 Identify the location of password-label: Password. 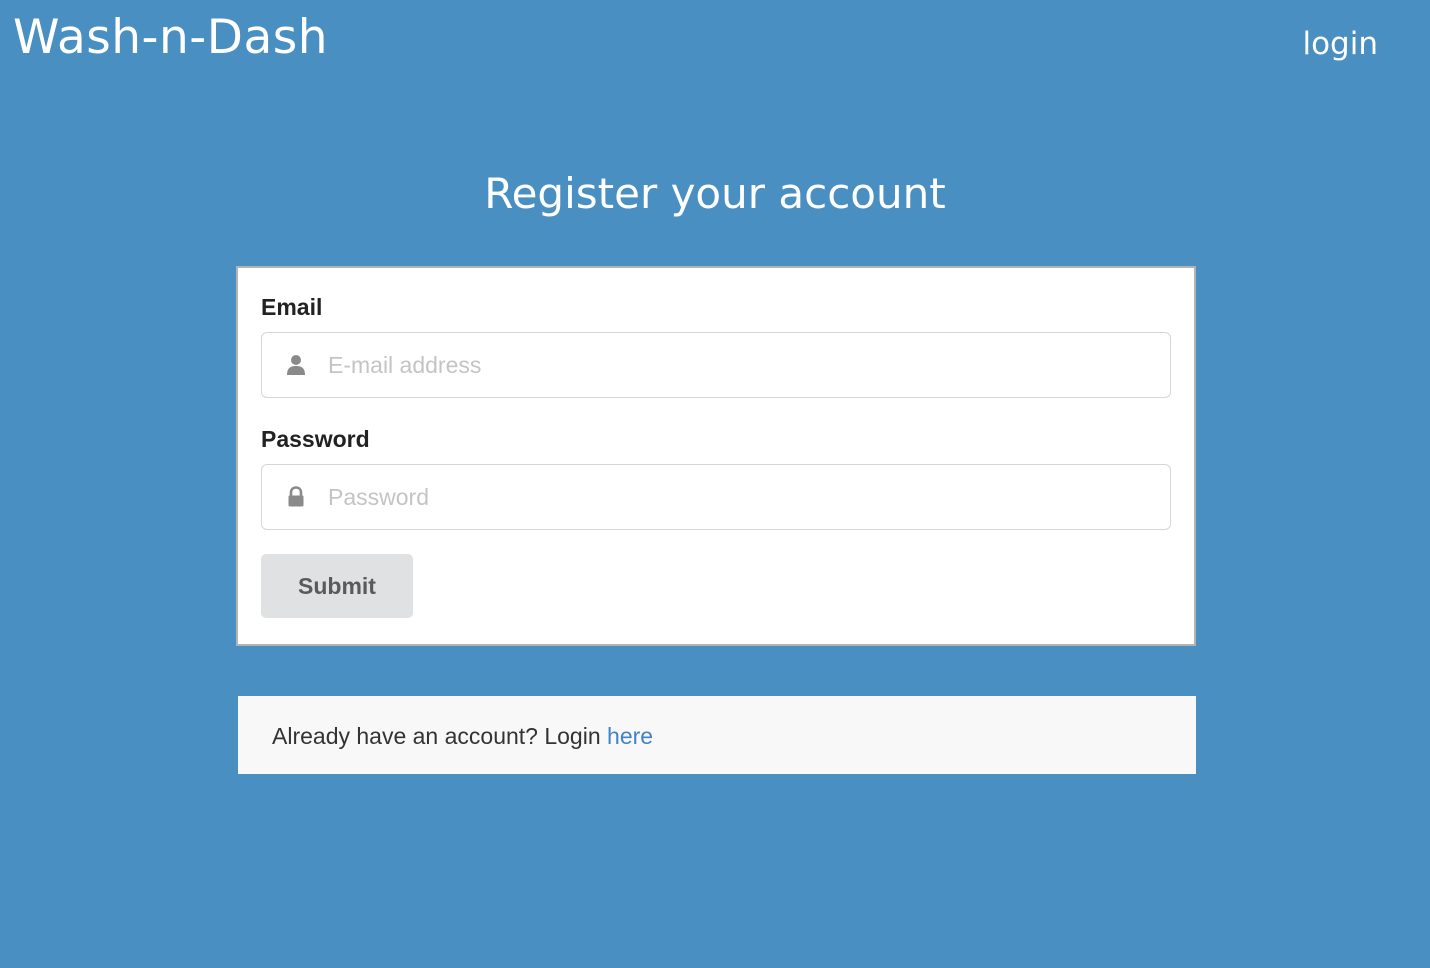
(315, 439).